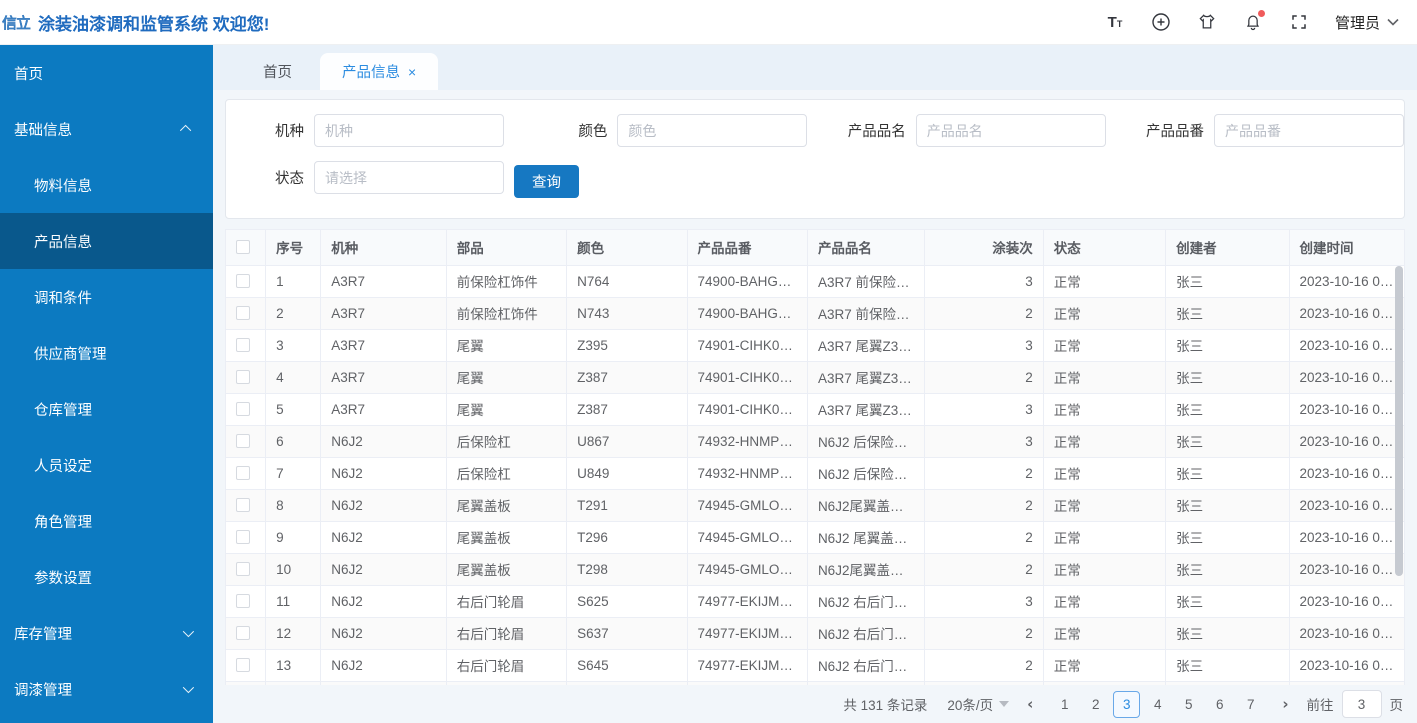 The width and height of the screenshot is (1417, 723). Describe the element at coordinates (106, 521) in the screenshot. I see `sidebar-item-角色管理: 角色管理` at that location.